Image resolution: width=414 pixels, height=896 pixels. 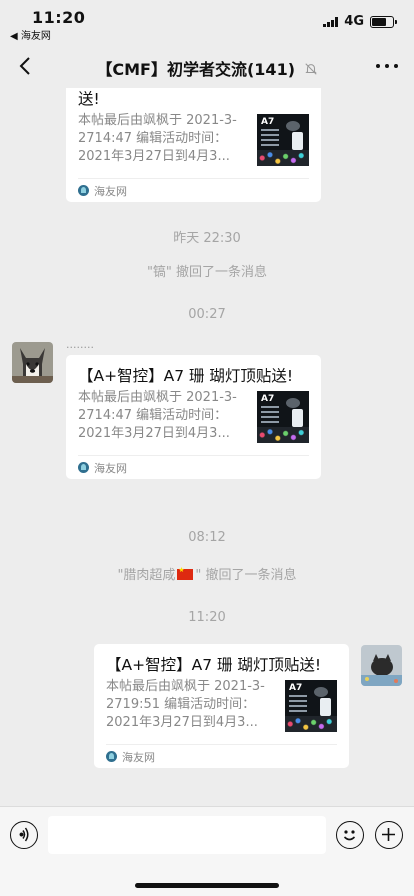 I want to click on back-arrow-icon, so click(x=26, y=66).